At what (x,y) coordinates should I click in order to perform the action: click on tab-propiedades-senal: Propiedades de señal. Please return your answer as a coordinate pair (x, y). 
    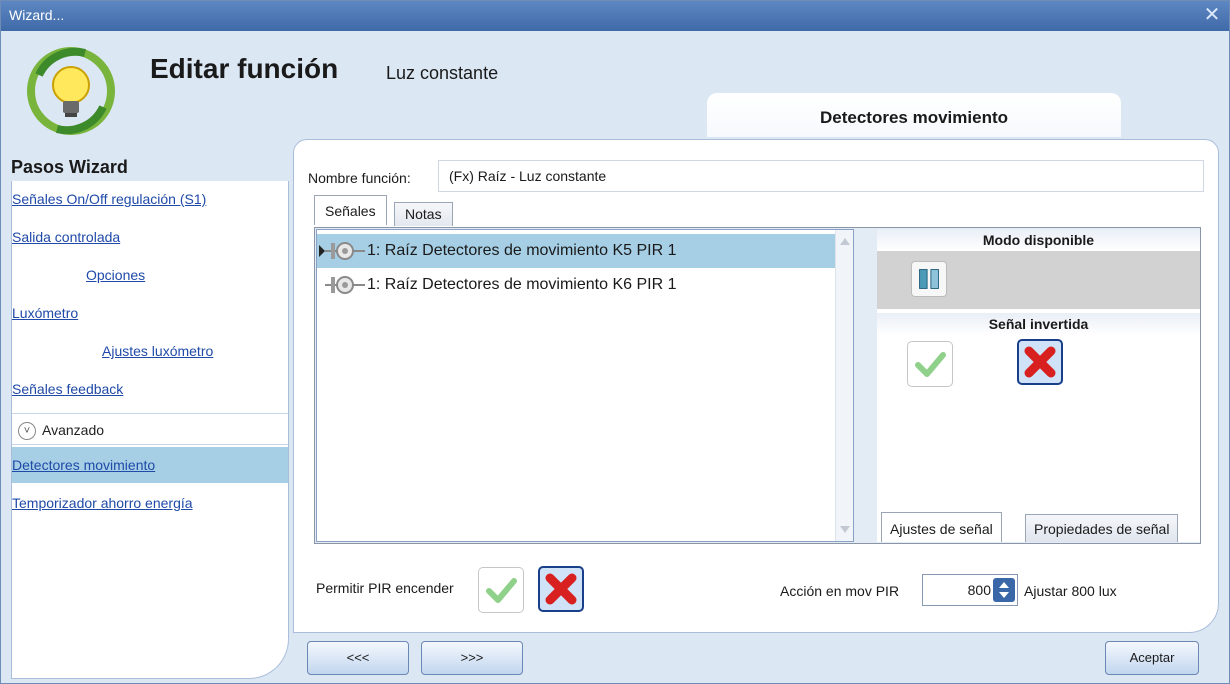
    Looking at the image, I should click on (1102, 528).